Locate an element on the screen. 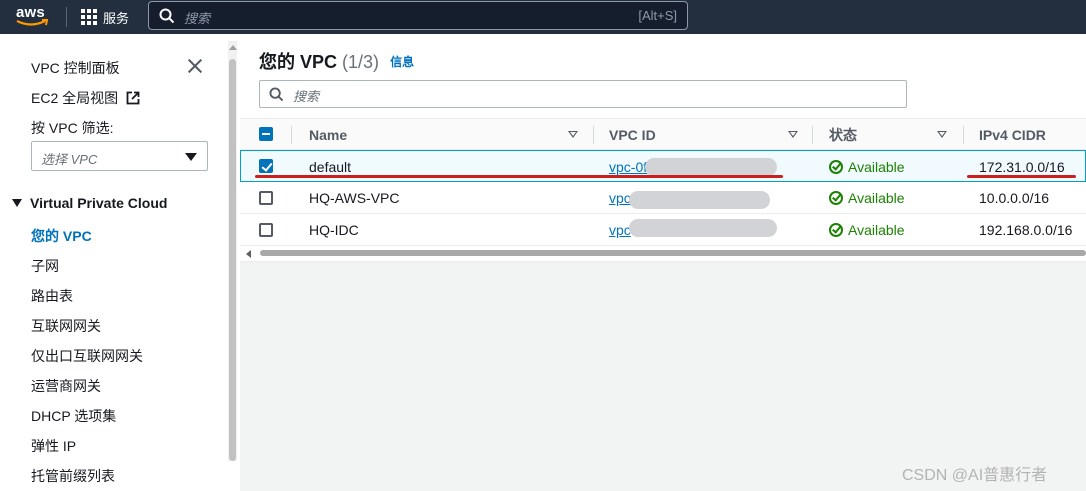 This screenshot has height=491, width=1086. row-name: default is located at coordinates (330, 167).